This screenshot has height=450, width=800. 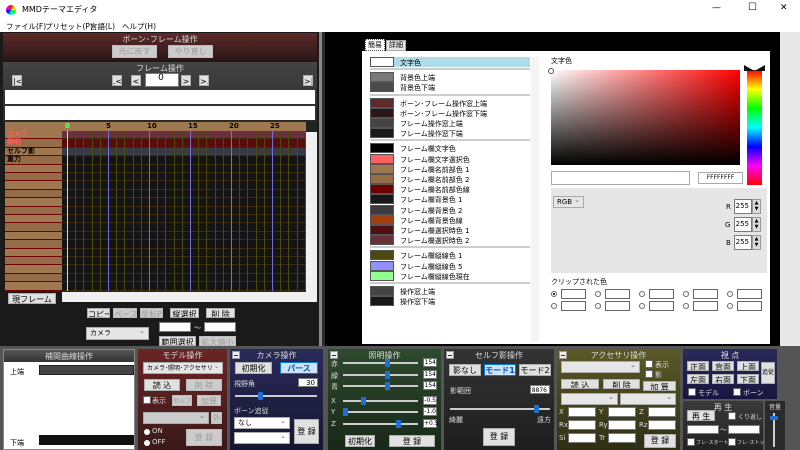 What do you see at coordinates (649, 374) in the screenshot?
I see `accessory-shadow-checkbox` at bounding box center [649, 374].